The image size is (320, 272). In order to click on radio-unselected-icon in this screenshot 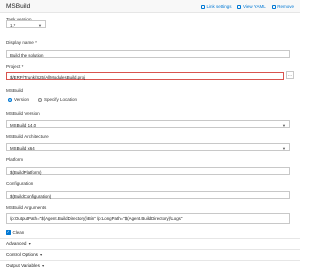, I will do `click(40, 99)`.